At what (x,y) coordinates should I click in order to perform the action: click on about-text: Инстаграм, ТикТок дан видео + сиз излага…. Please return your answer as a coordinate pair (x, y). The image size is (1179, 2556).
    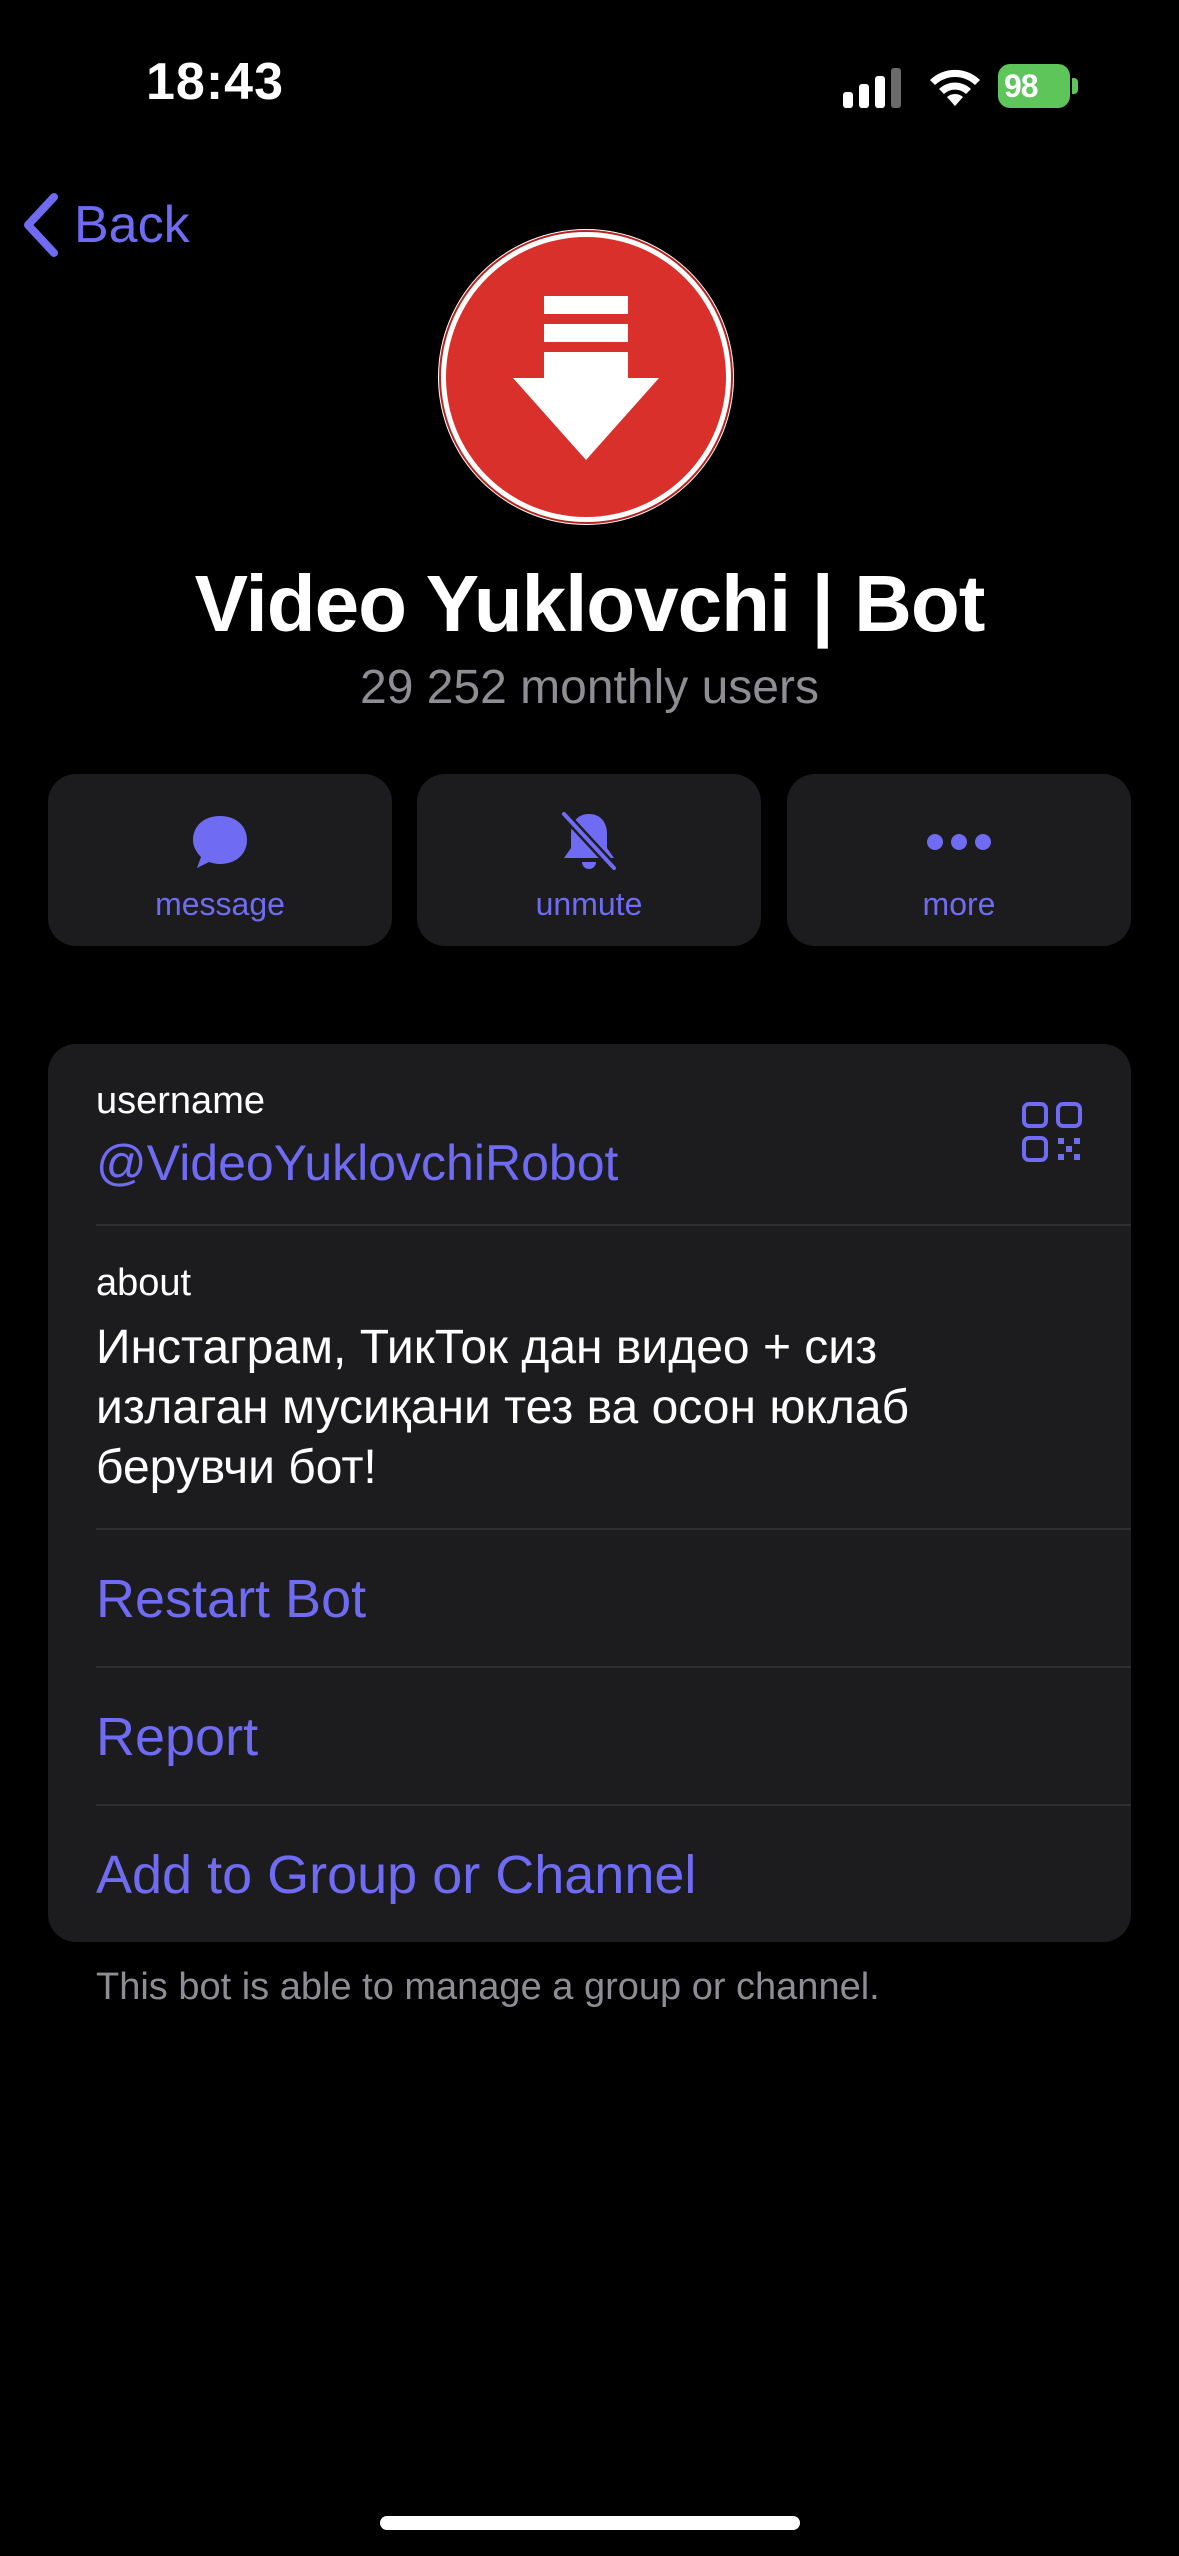
    Looking at the image, I should click on (503, 1407).